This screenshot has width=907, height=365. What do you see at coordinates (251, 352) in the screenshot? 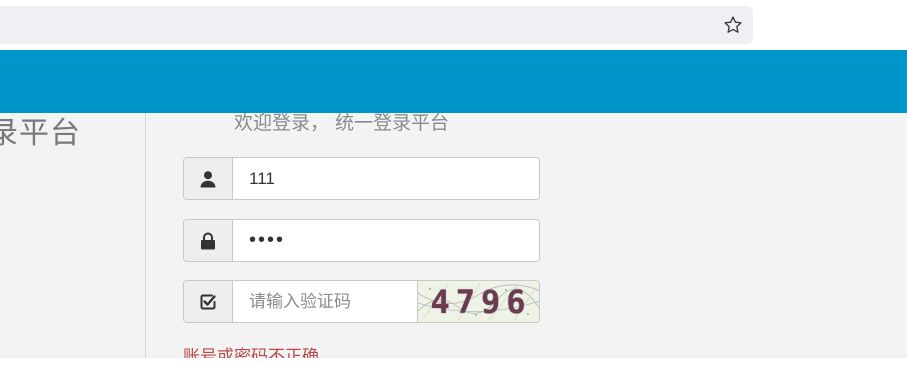
I see `error-message: 账号或密码不正确` at bounding box center [251, 352].